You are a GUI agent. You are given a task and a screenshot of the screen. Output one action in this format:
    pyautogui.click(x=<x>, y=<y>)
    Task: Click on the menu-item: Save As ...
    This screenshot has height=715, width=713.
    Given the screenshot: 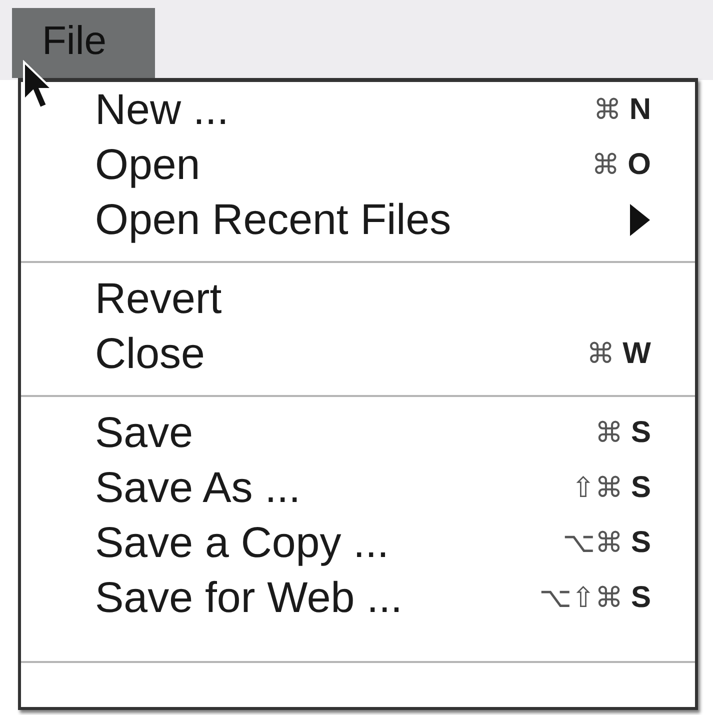 What is the action you would take?
    pyautogui.click(x=198, y=487)
    